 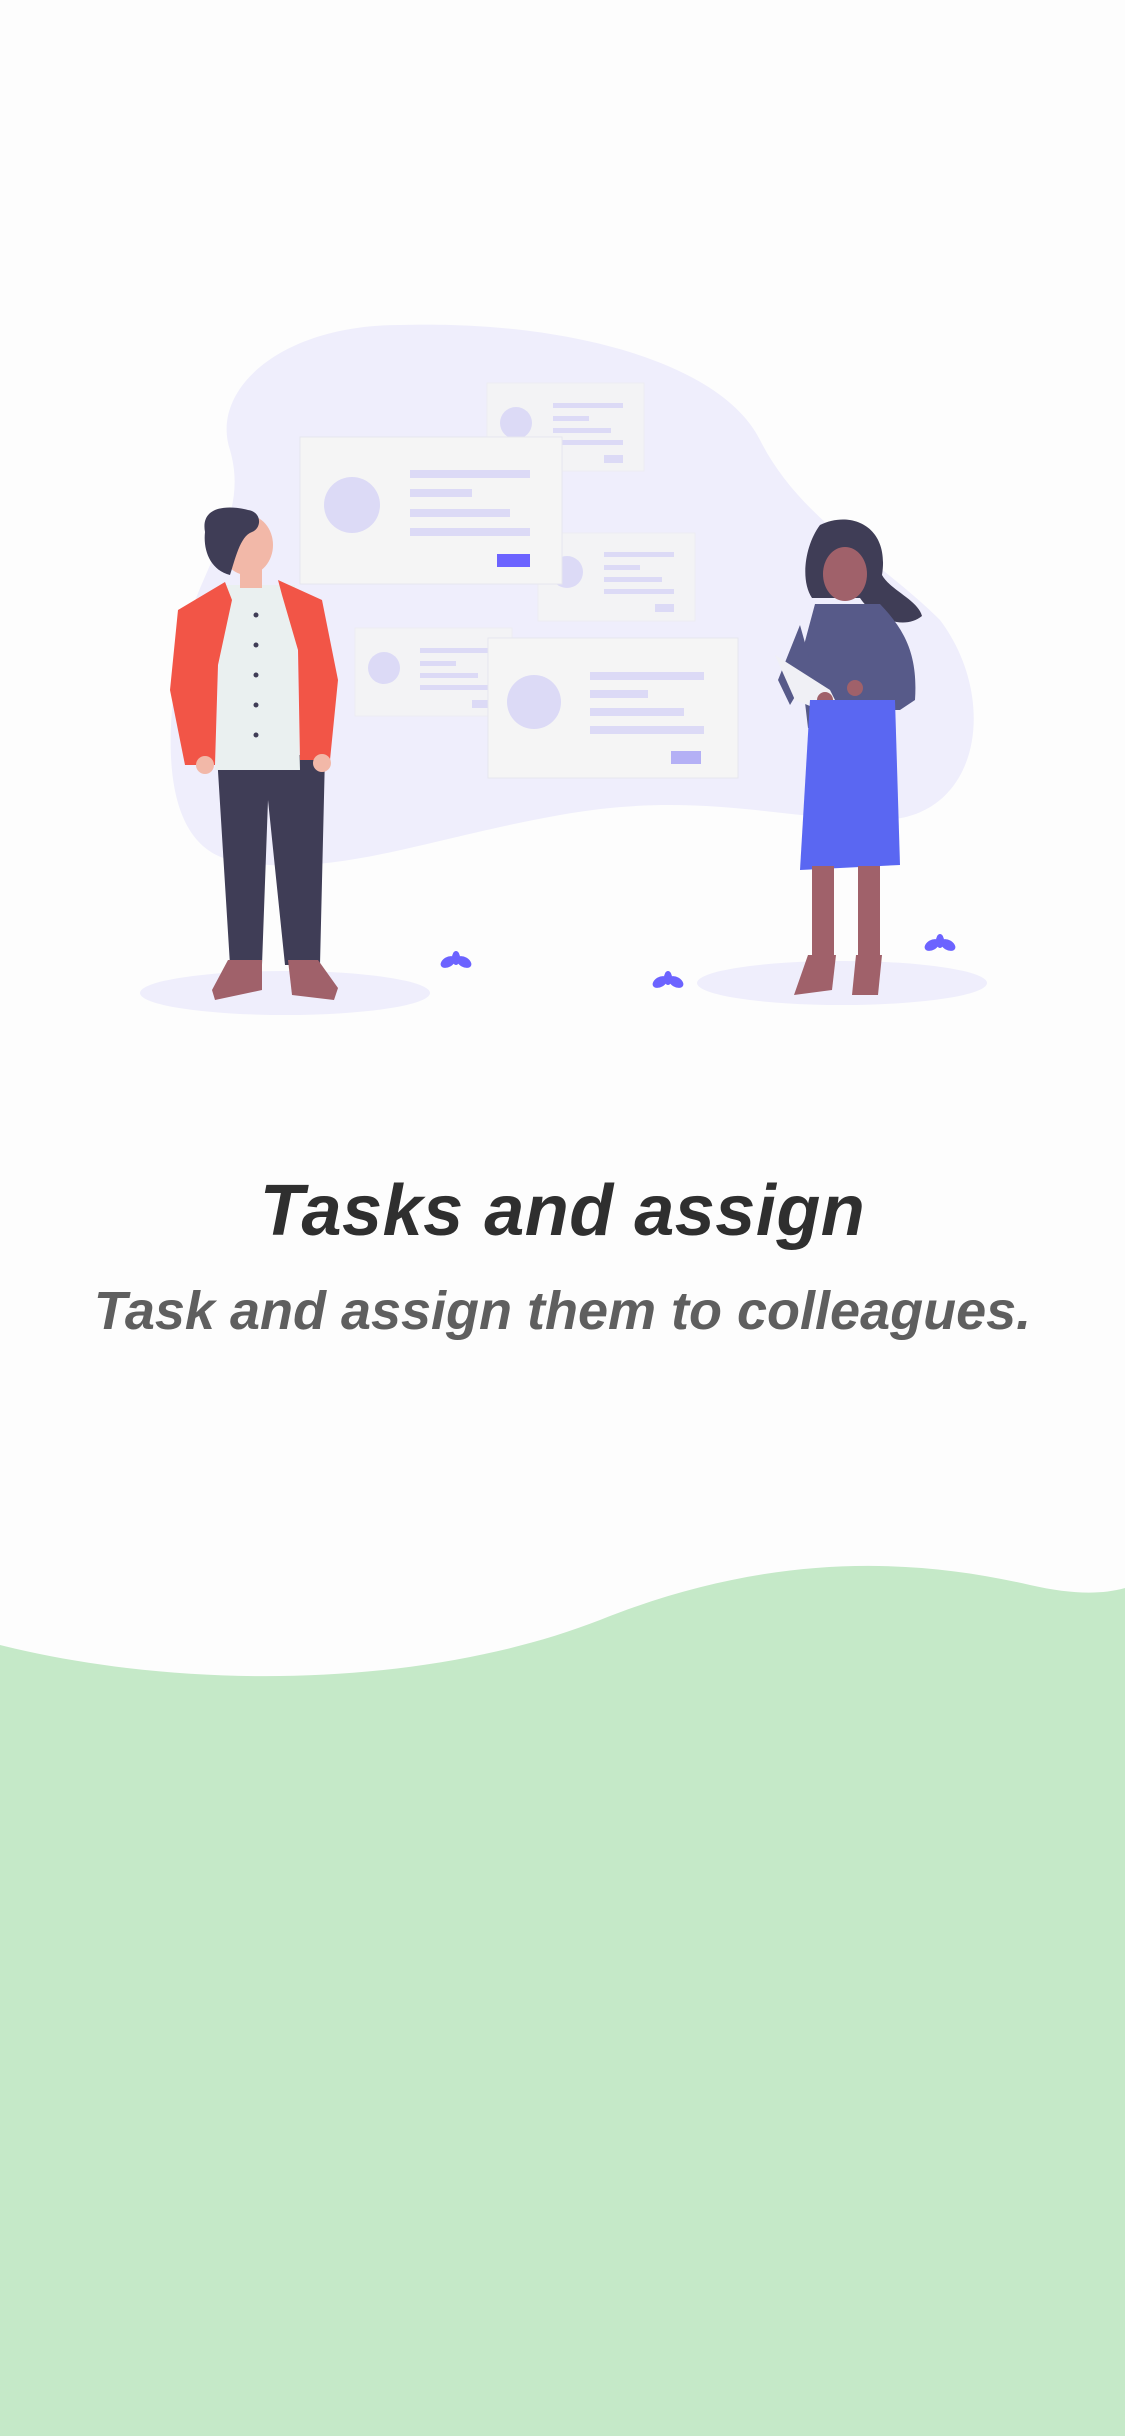 What do you see at coordinates (668, 979) in the screenshot?
I see `plant-middle` at bounding box center [668, 979].